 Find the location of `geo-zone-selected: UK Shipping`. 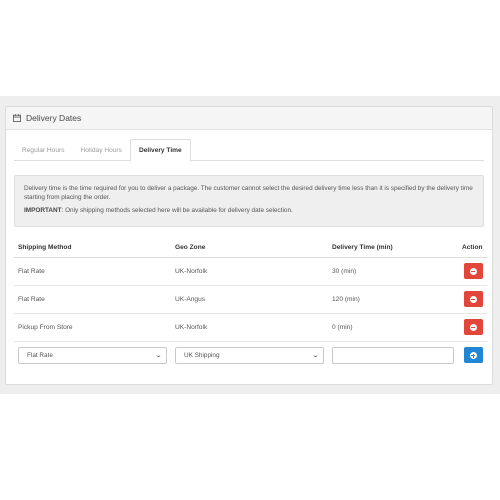

geo-zone-selected: UK Shipping is located at coordinates (202, 355).